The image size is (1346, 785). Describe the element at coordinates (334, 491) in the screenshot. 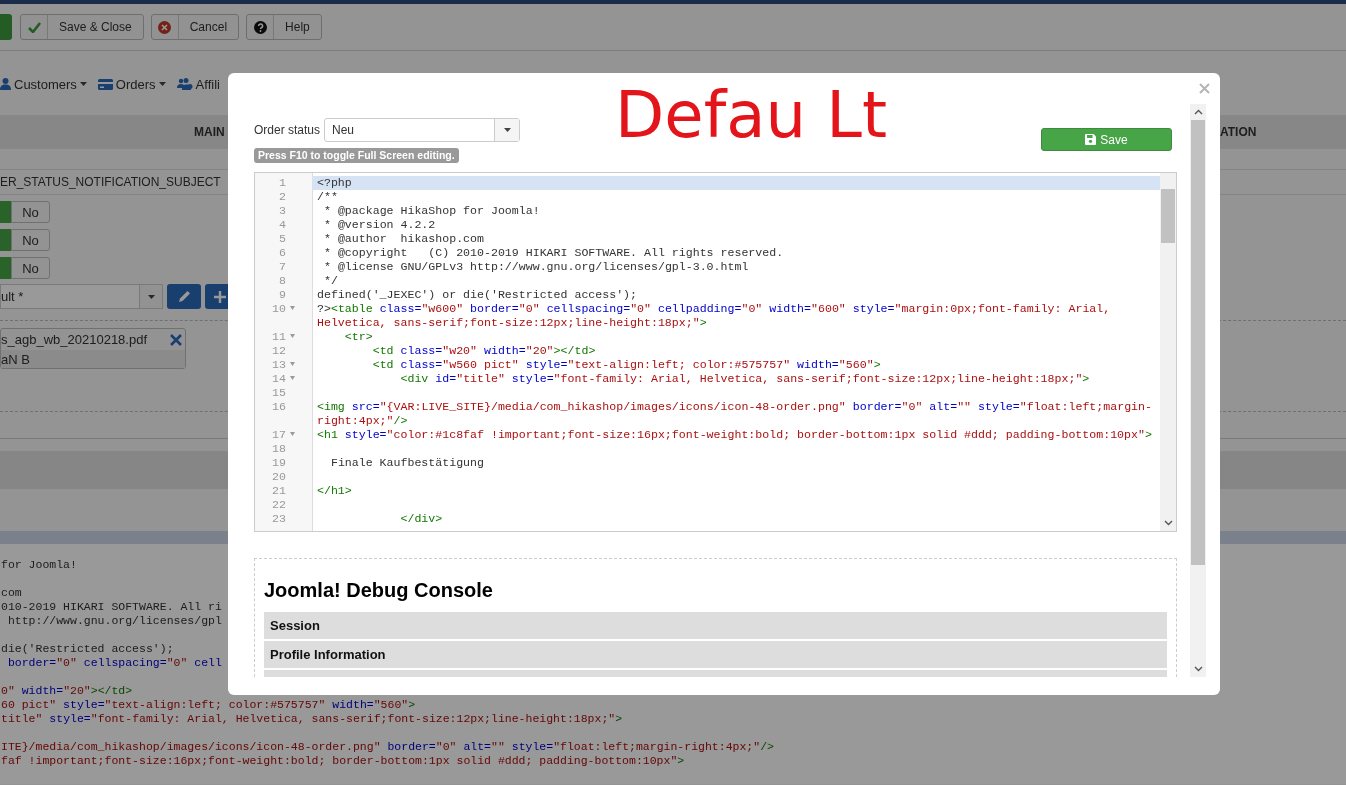

I see `code-line: </h1>` at that location.